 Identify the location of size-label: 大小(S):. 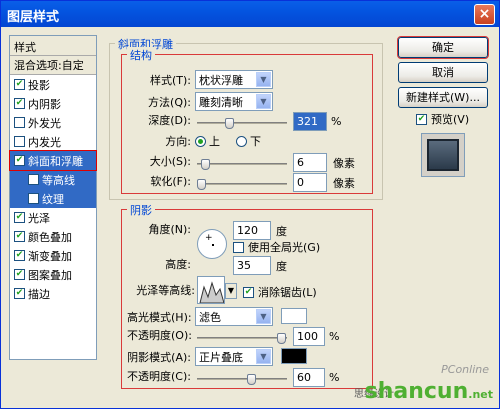
(170, 161).